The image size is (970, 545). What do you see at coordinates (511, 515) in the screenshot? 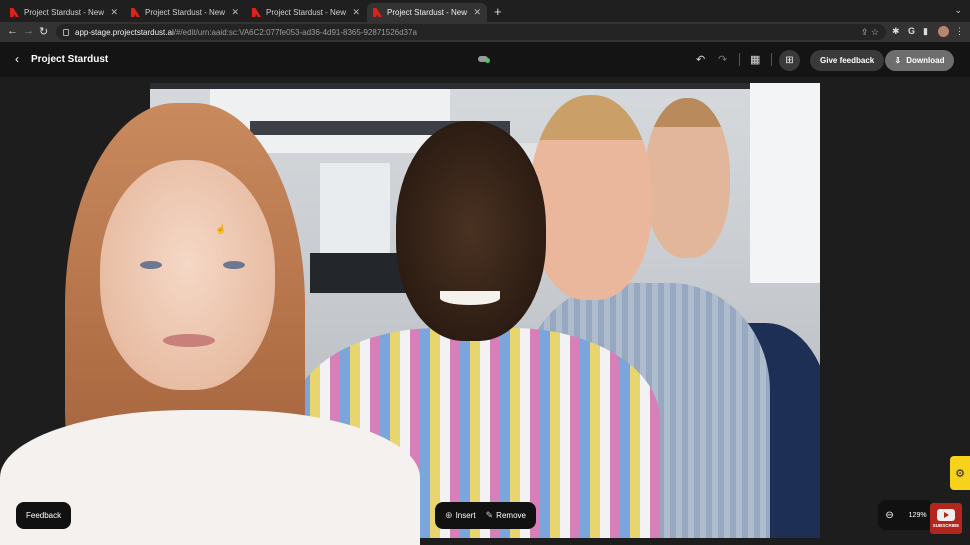
I see `remove-label: Remove` at bounding box center [511, 515].